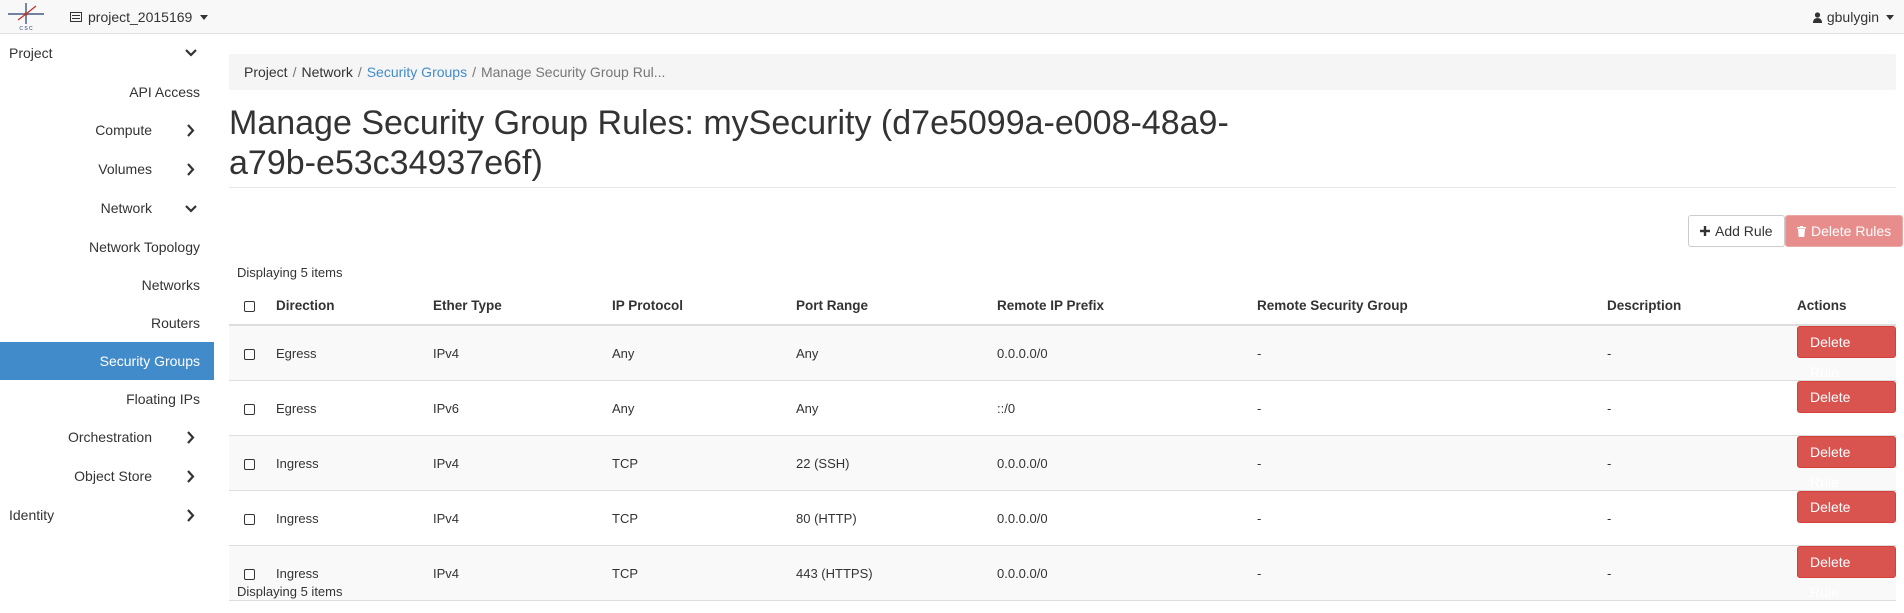 The height and width of the screenshot is (613, 1904). Describe the element at coordinates (290, 591) in the screenshot. I see `item-count-bottom: Displaying 5 items` at that location.